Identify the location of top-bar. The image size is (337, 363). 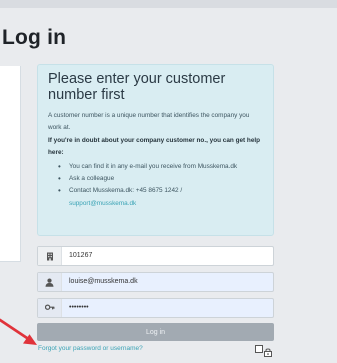
(168, 4).